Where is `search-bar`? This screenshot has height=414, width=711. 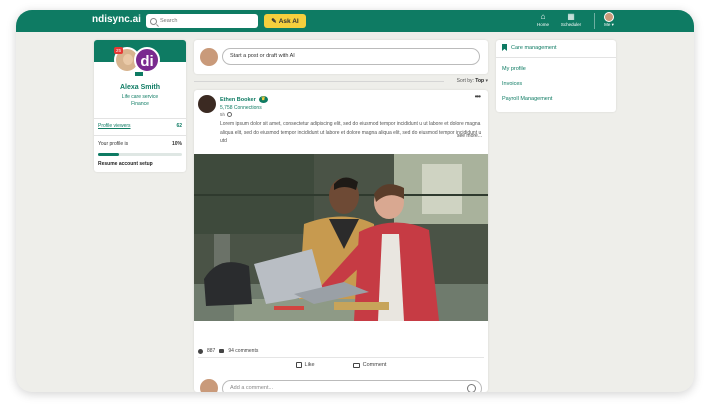 search-bar is located at coordinates (202, 21).